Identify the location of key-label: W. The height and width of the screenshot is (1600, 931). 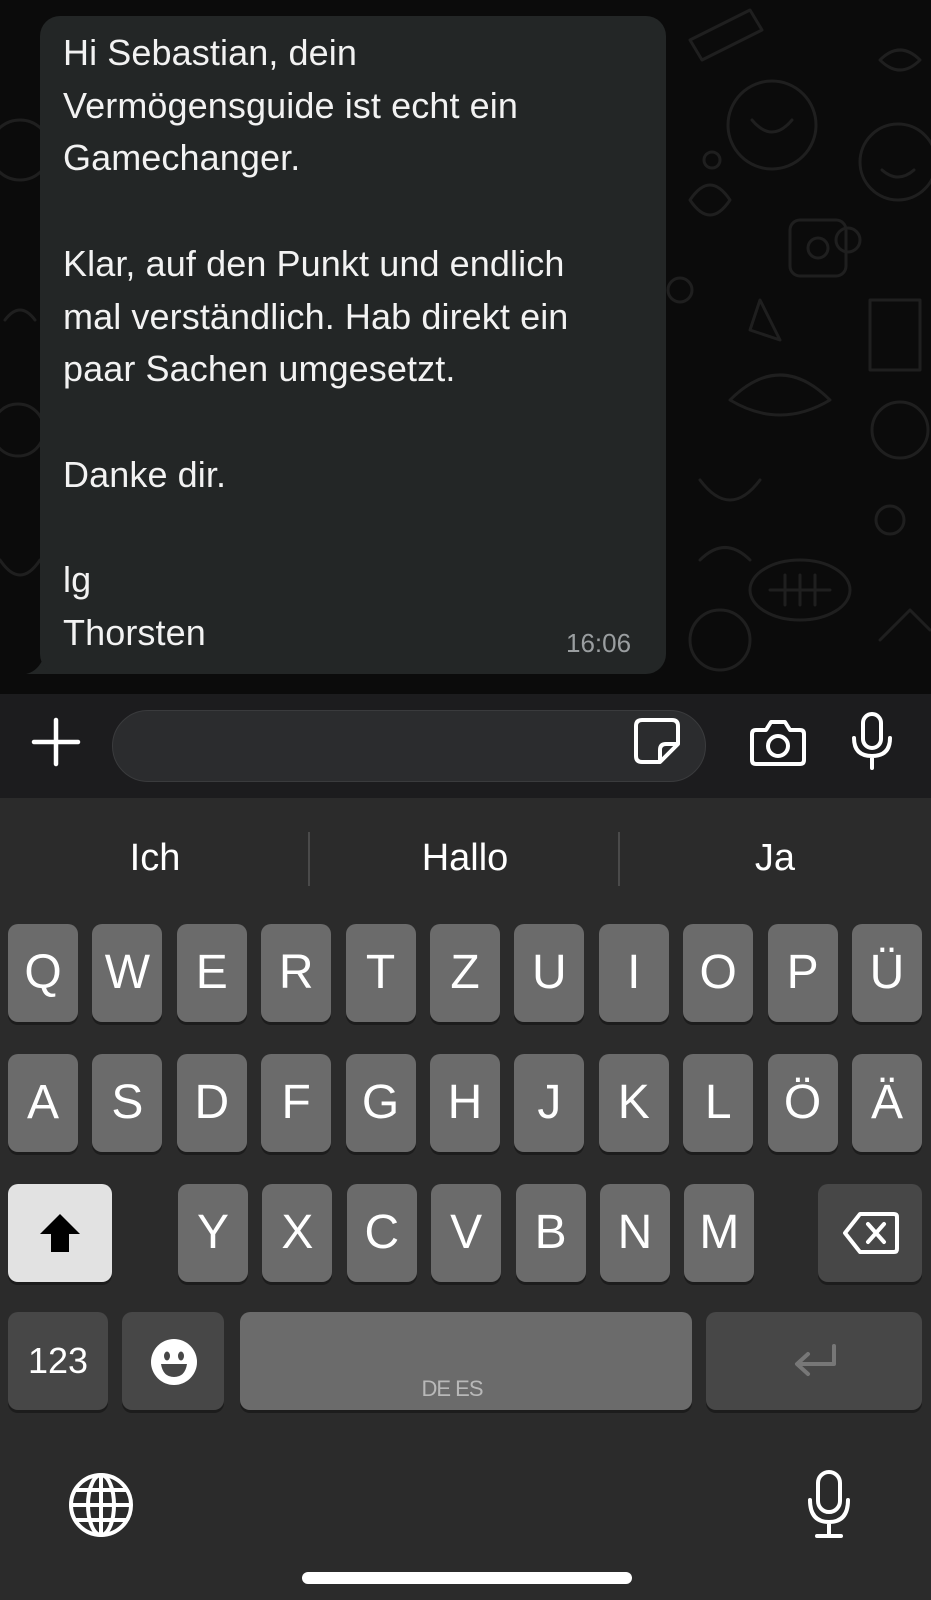
(127, 972).